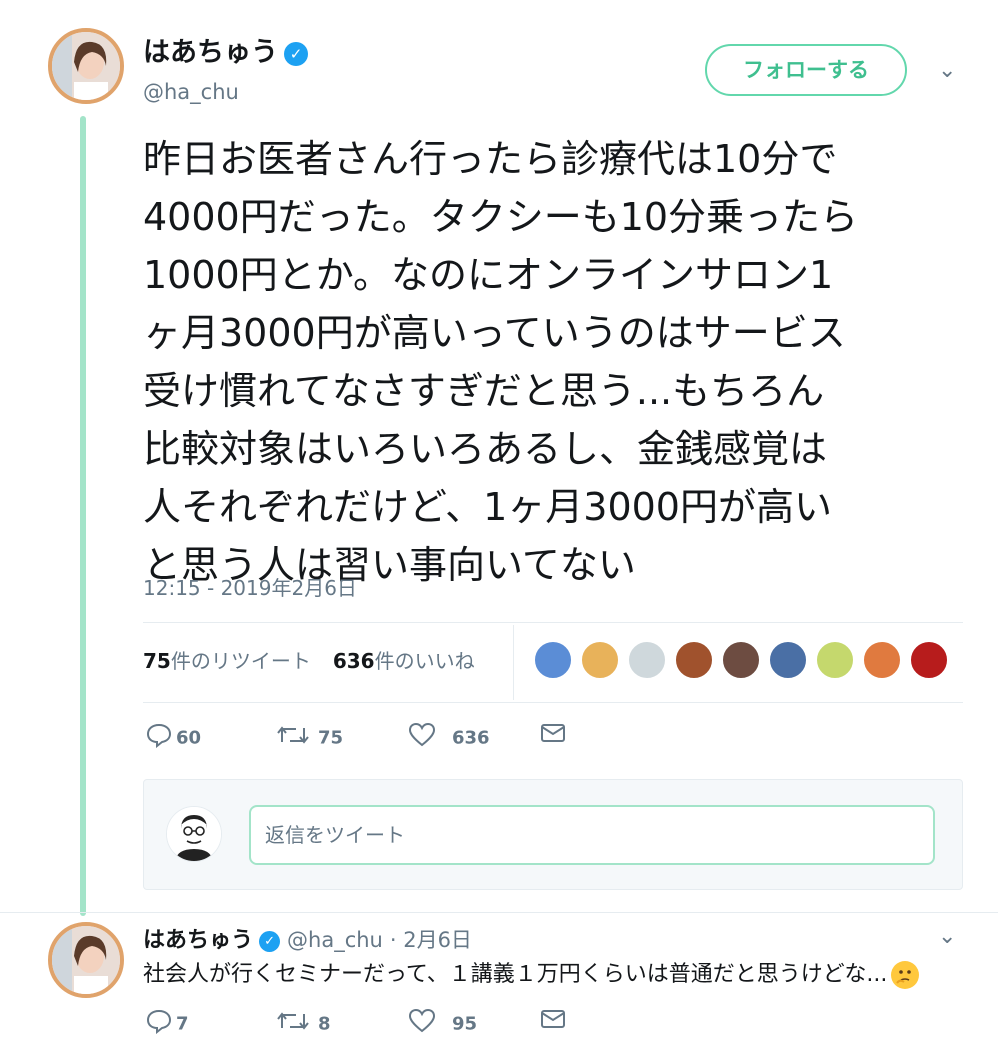  I want to click on follow-button: フォローする, so click(806, 70).